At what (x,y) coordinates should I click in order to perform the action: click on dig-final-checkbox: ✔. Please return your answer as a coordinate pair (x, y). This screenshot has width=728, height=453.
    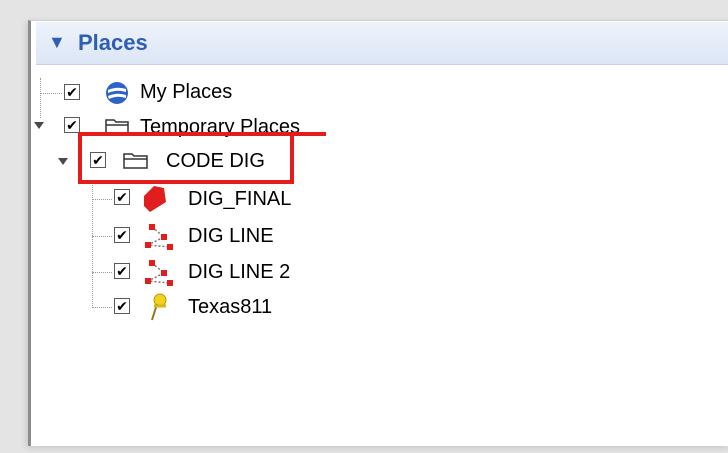
    Looking at the image, I should click on (122, 197).